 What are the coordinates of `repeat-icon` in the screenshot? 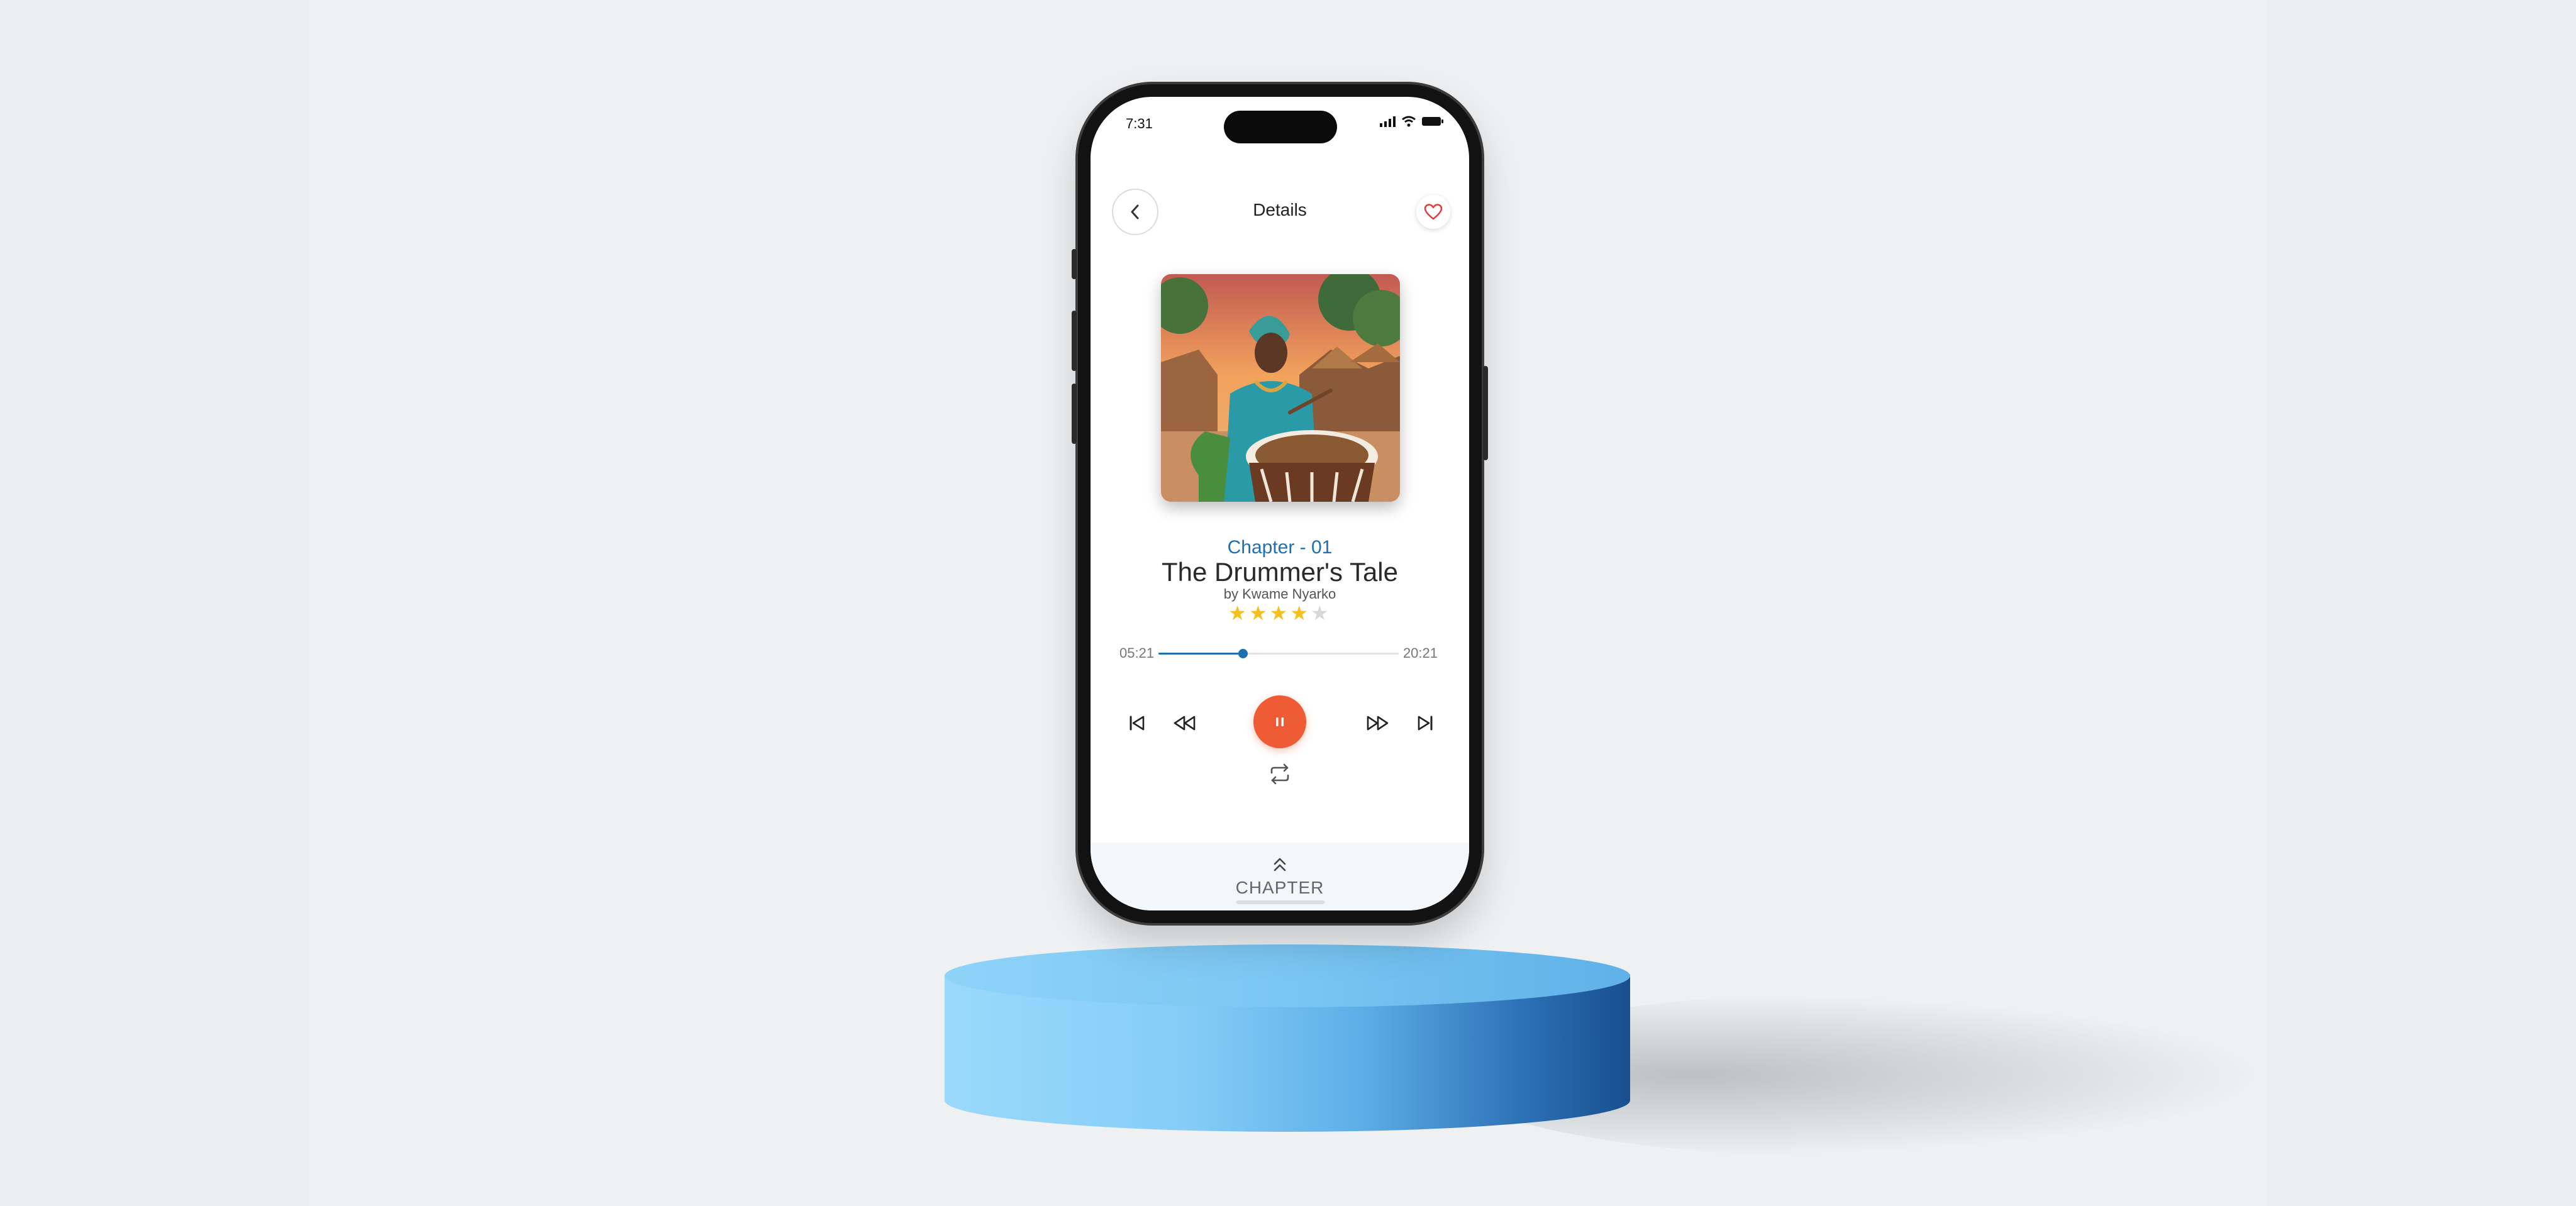 It's located at (1279, 774).